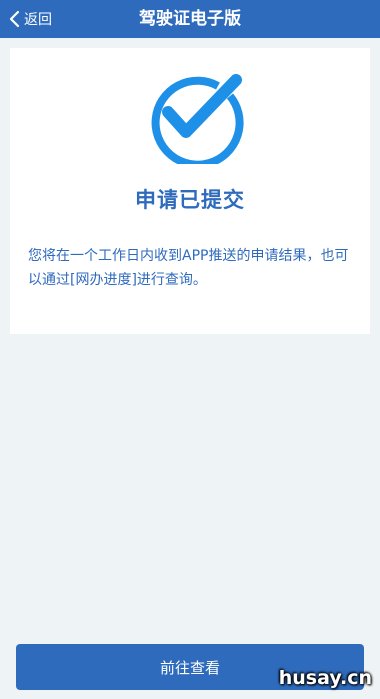  I want to click on back-button: 返回, so click(30, 19).